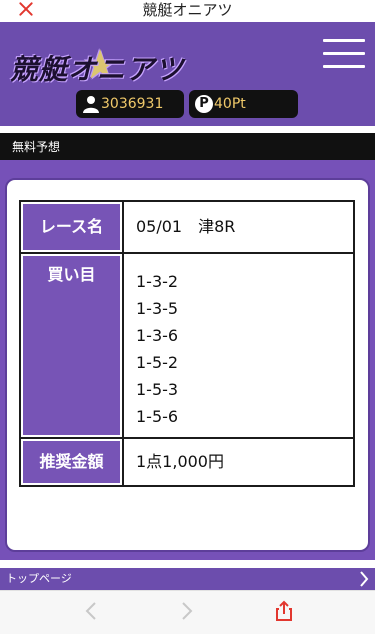 The height and width of the screenshot is (634, 375). What do you see at coordinates (157, 389) in the screenshot?
I see `bet-item: 1-5-3` at bounding box center [157, 389].